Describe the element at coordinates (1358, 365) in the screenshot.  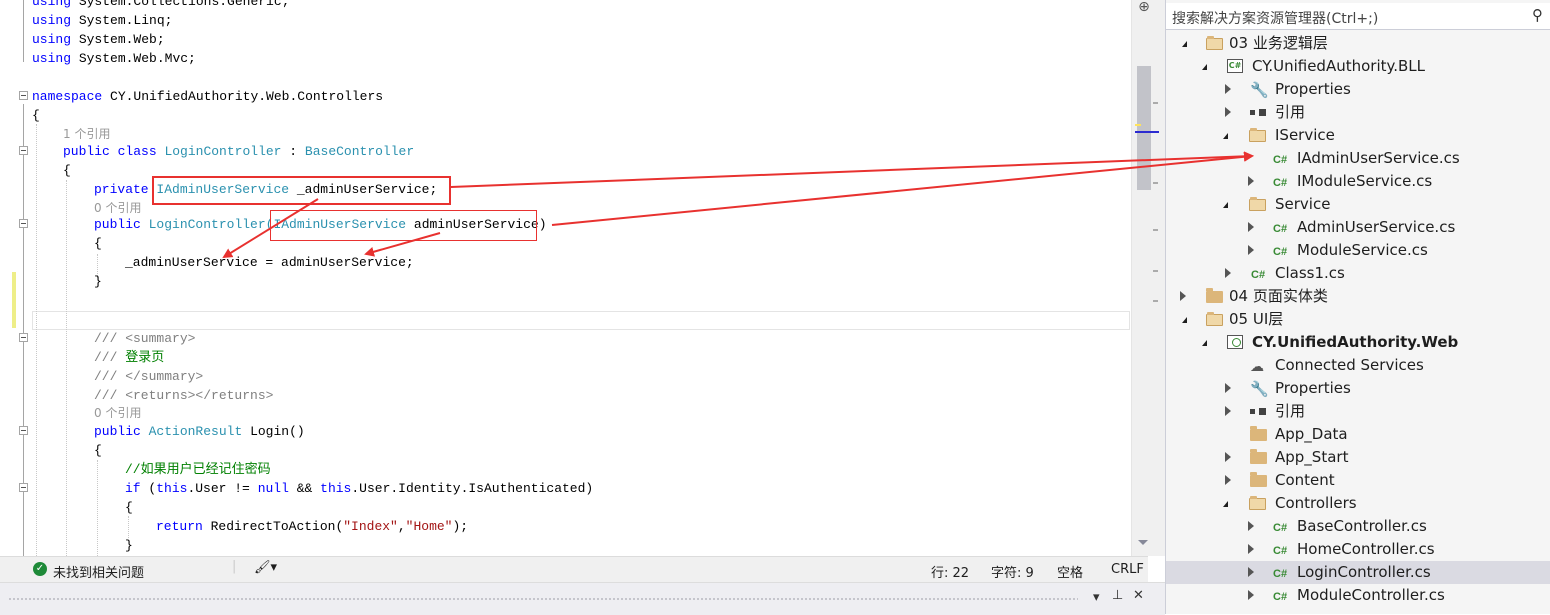
I see `tree-item-connected-services: ☁ Connected Services` at that location.